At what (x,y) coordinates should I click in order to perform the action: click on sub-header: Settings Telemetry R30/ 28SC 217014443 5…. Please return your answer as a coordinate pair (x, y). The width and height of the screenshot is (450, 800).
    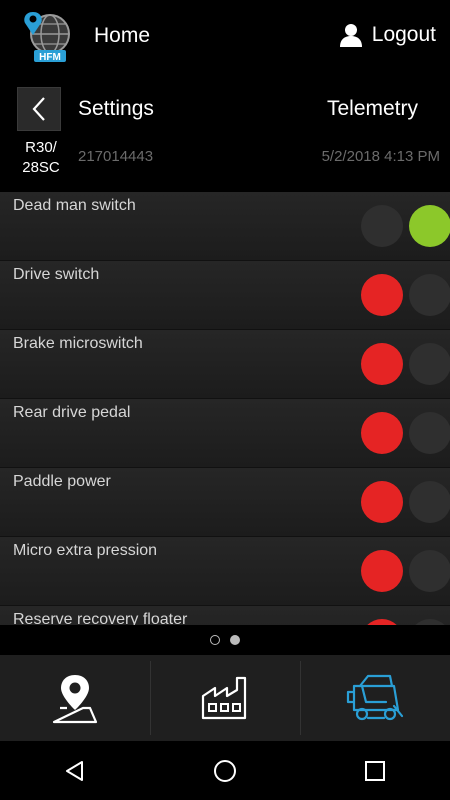
    Looking at the image, I should click on (225, 135).